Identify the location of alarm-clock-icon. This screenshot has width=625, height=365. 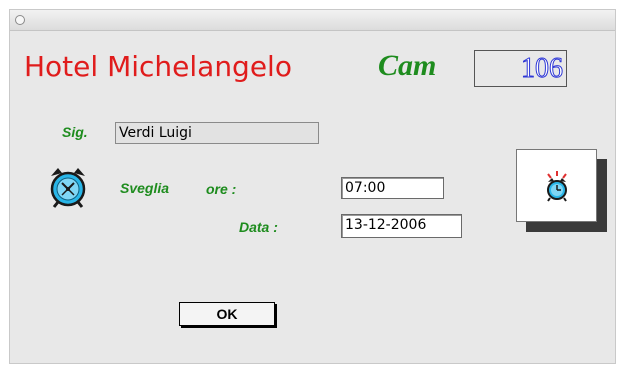
(68, 186).